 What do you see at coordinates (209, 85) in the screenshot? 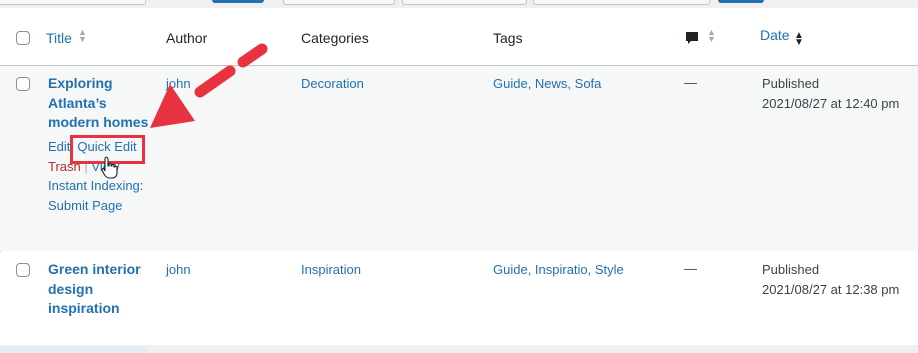
I see `red-arrow-annotation` at bounding box center [209, 85].